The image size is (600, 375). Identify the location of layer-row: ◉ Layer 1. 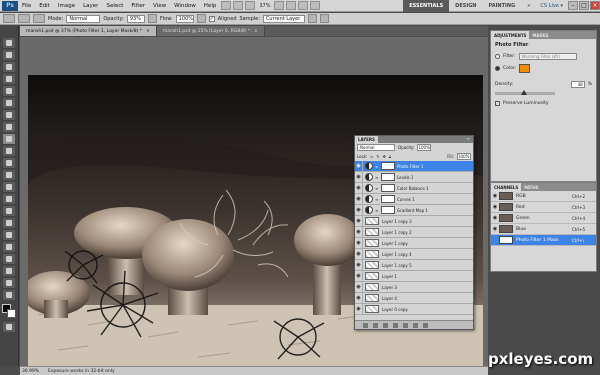
(414, 276).